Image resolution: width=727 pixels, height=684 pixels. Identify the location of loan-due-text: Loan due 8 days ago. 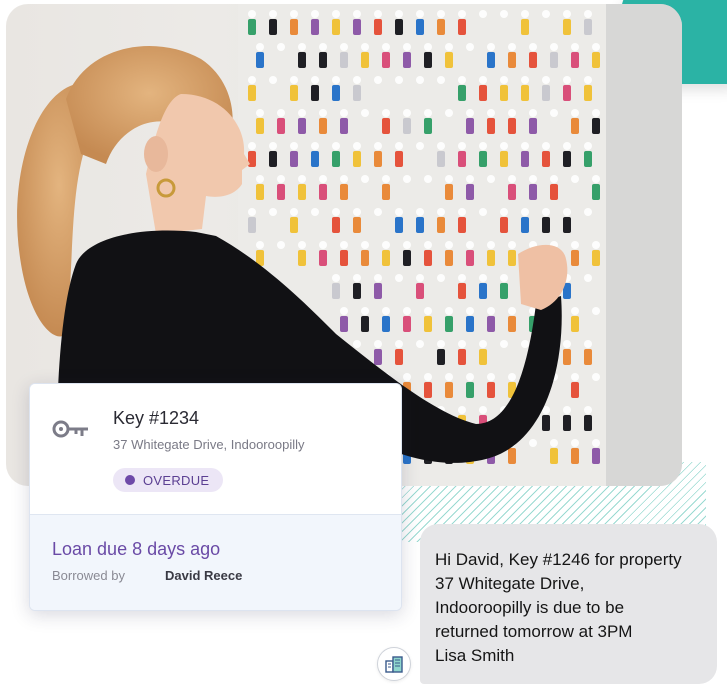
(136, 549).